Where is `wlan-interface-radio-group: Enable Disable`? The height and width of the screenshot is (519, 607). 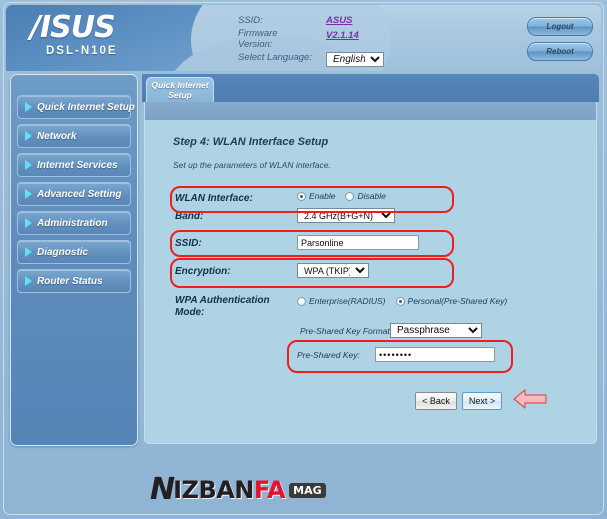 wlan-interface-radio-group: Enable Disable is located at coordinates (341, 196).